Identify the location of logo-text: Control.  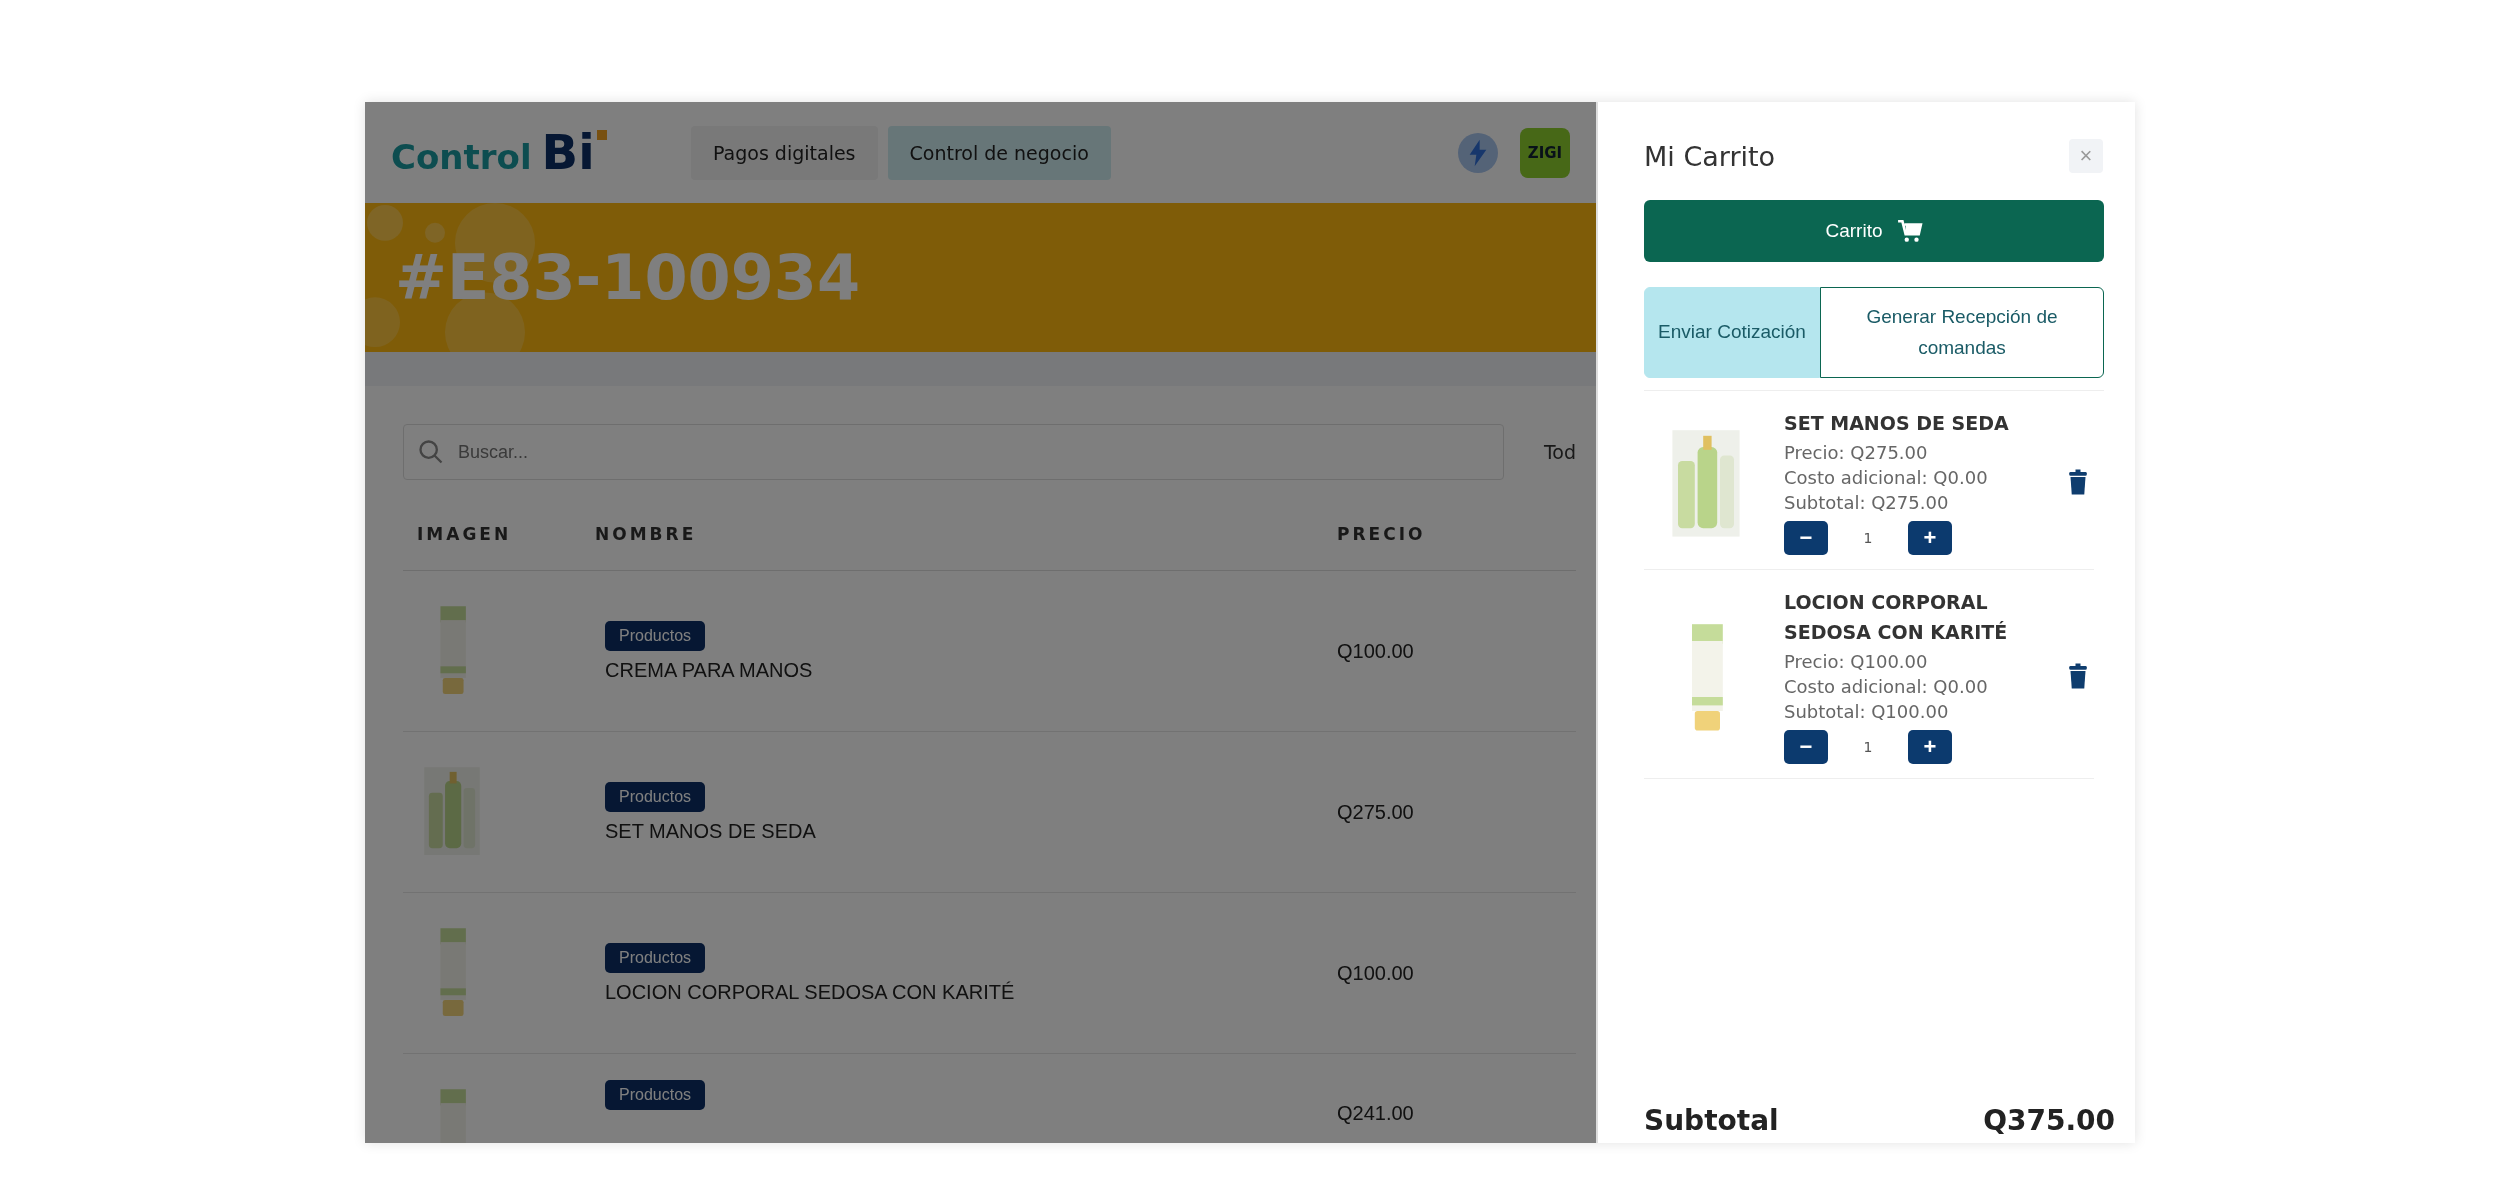
(461, 157).